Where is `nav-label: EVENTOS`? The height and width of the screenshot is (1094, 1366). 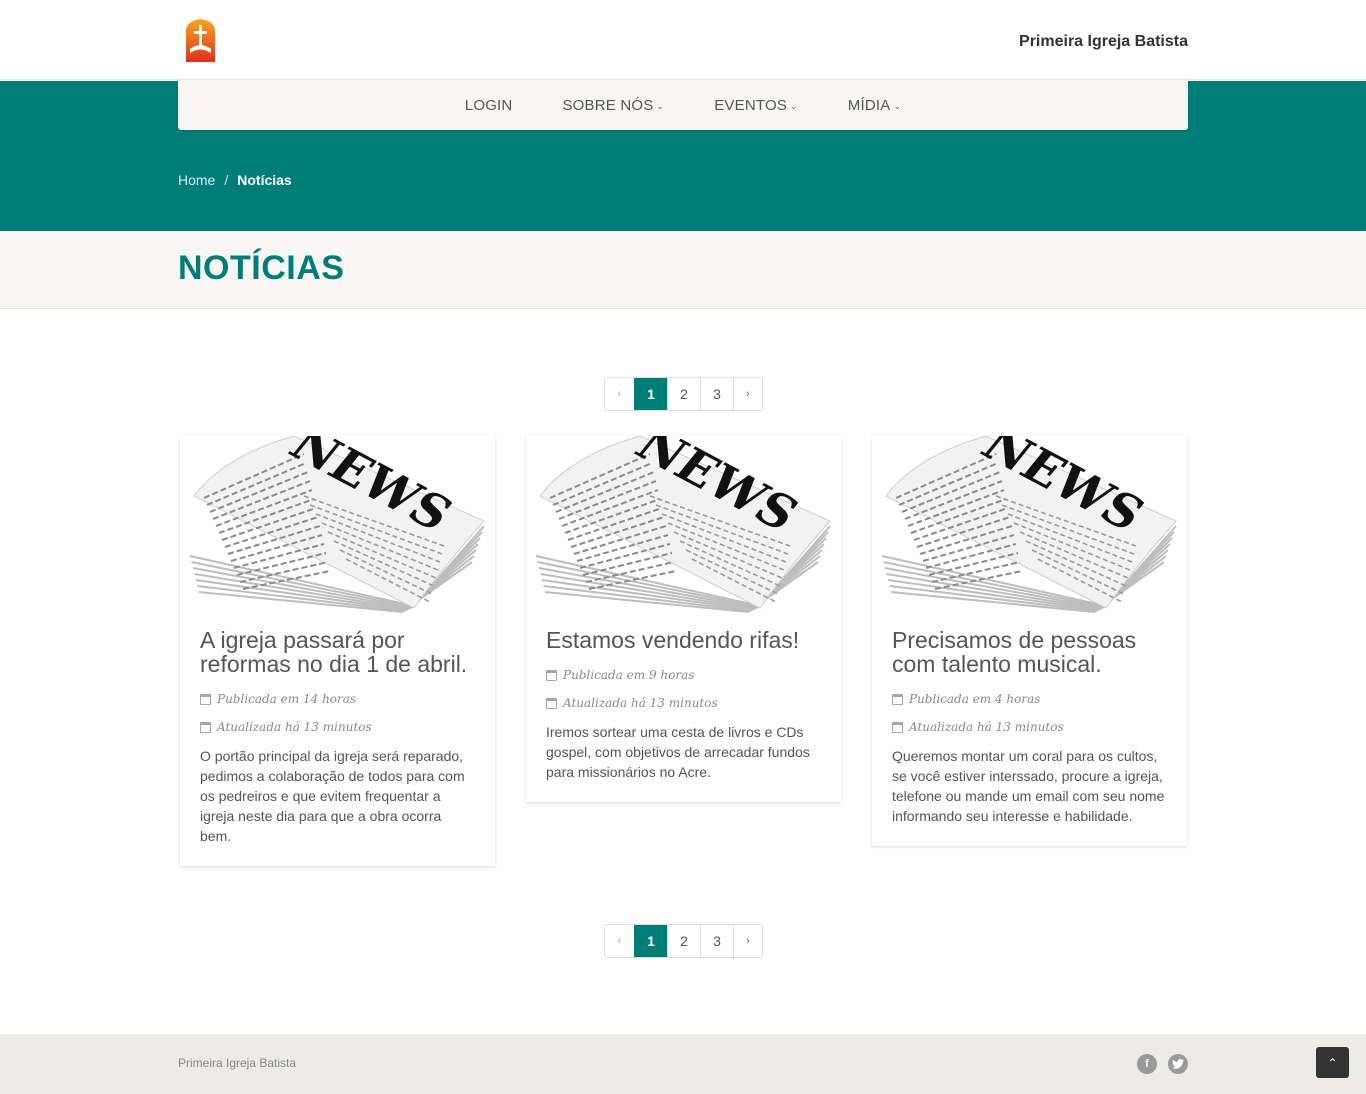 nav-label: EVENTOS is located at coordinates (751, 105).